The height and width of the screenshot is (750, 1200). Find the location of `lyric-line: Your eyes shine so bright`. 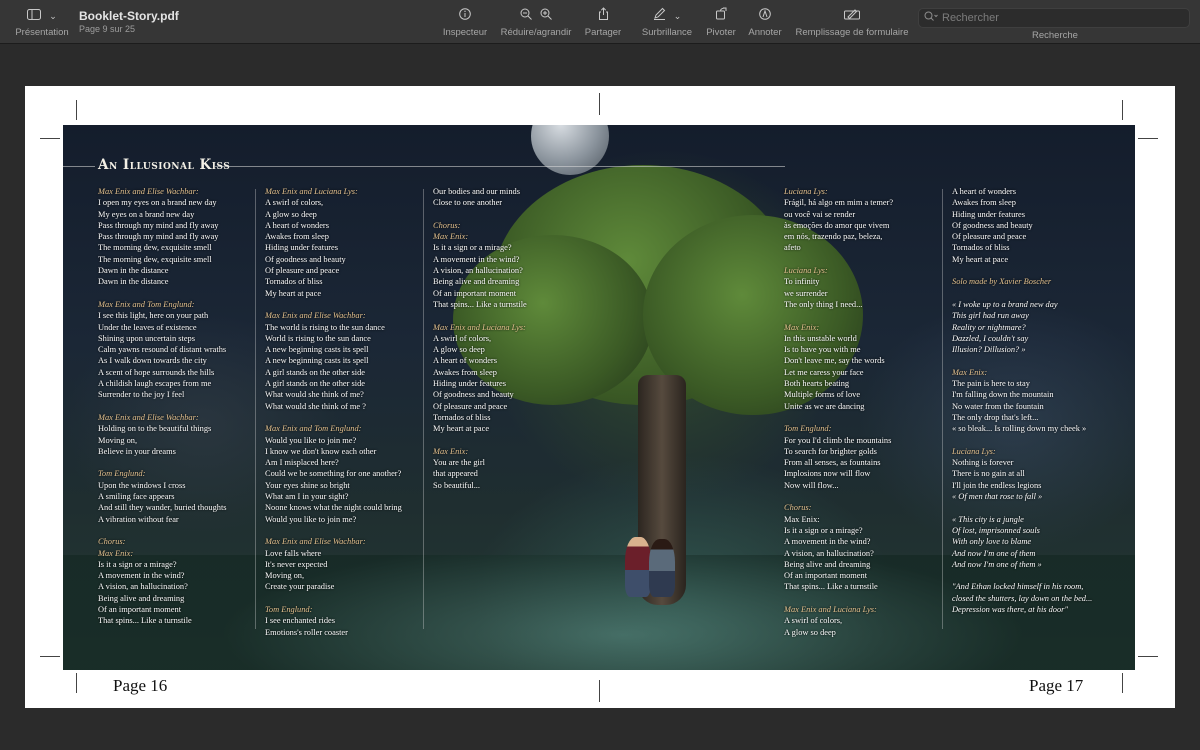

lyric-line: Your eyes shine so bright is located at coordinates (307, 485).